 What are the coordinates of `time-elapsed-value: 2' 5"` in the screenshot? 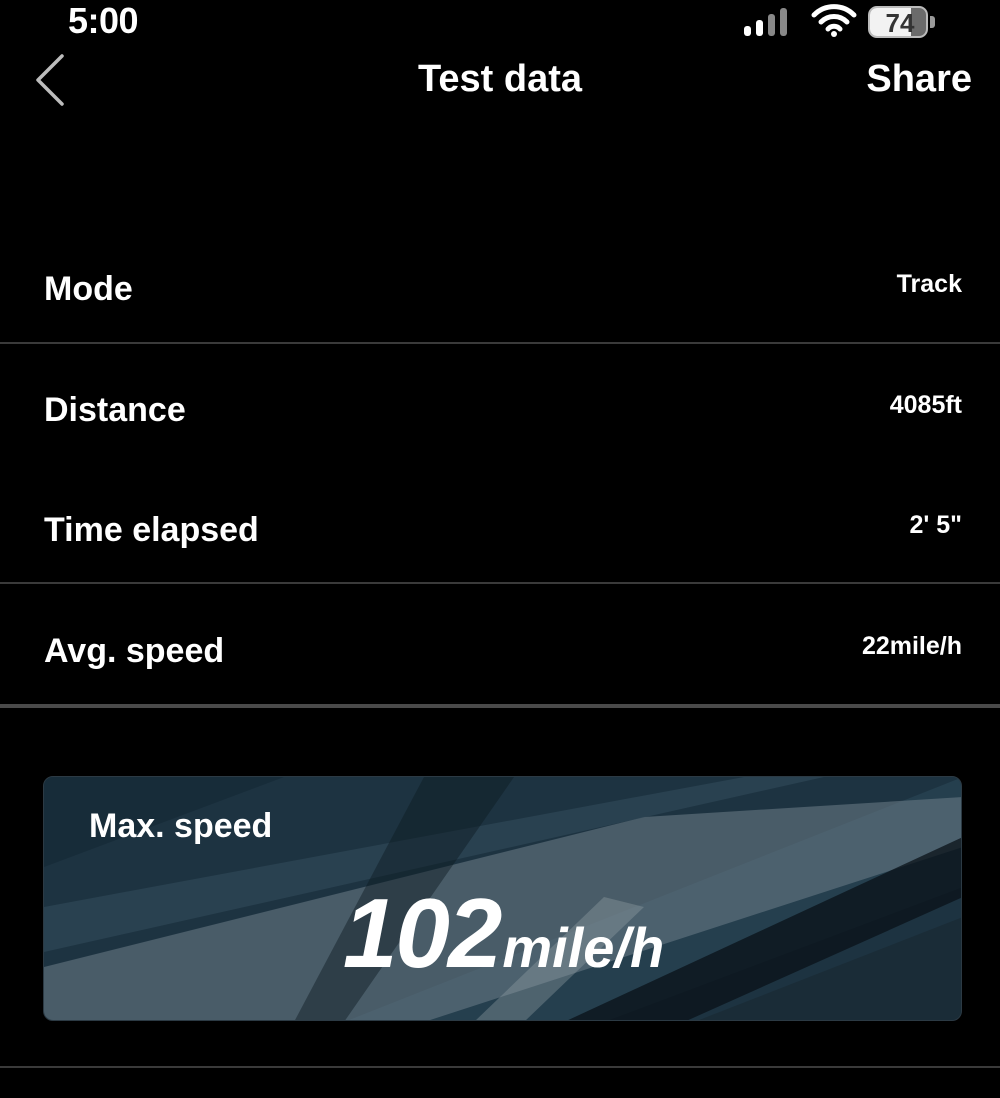 It's located at (935, 525).